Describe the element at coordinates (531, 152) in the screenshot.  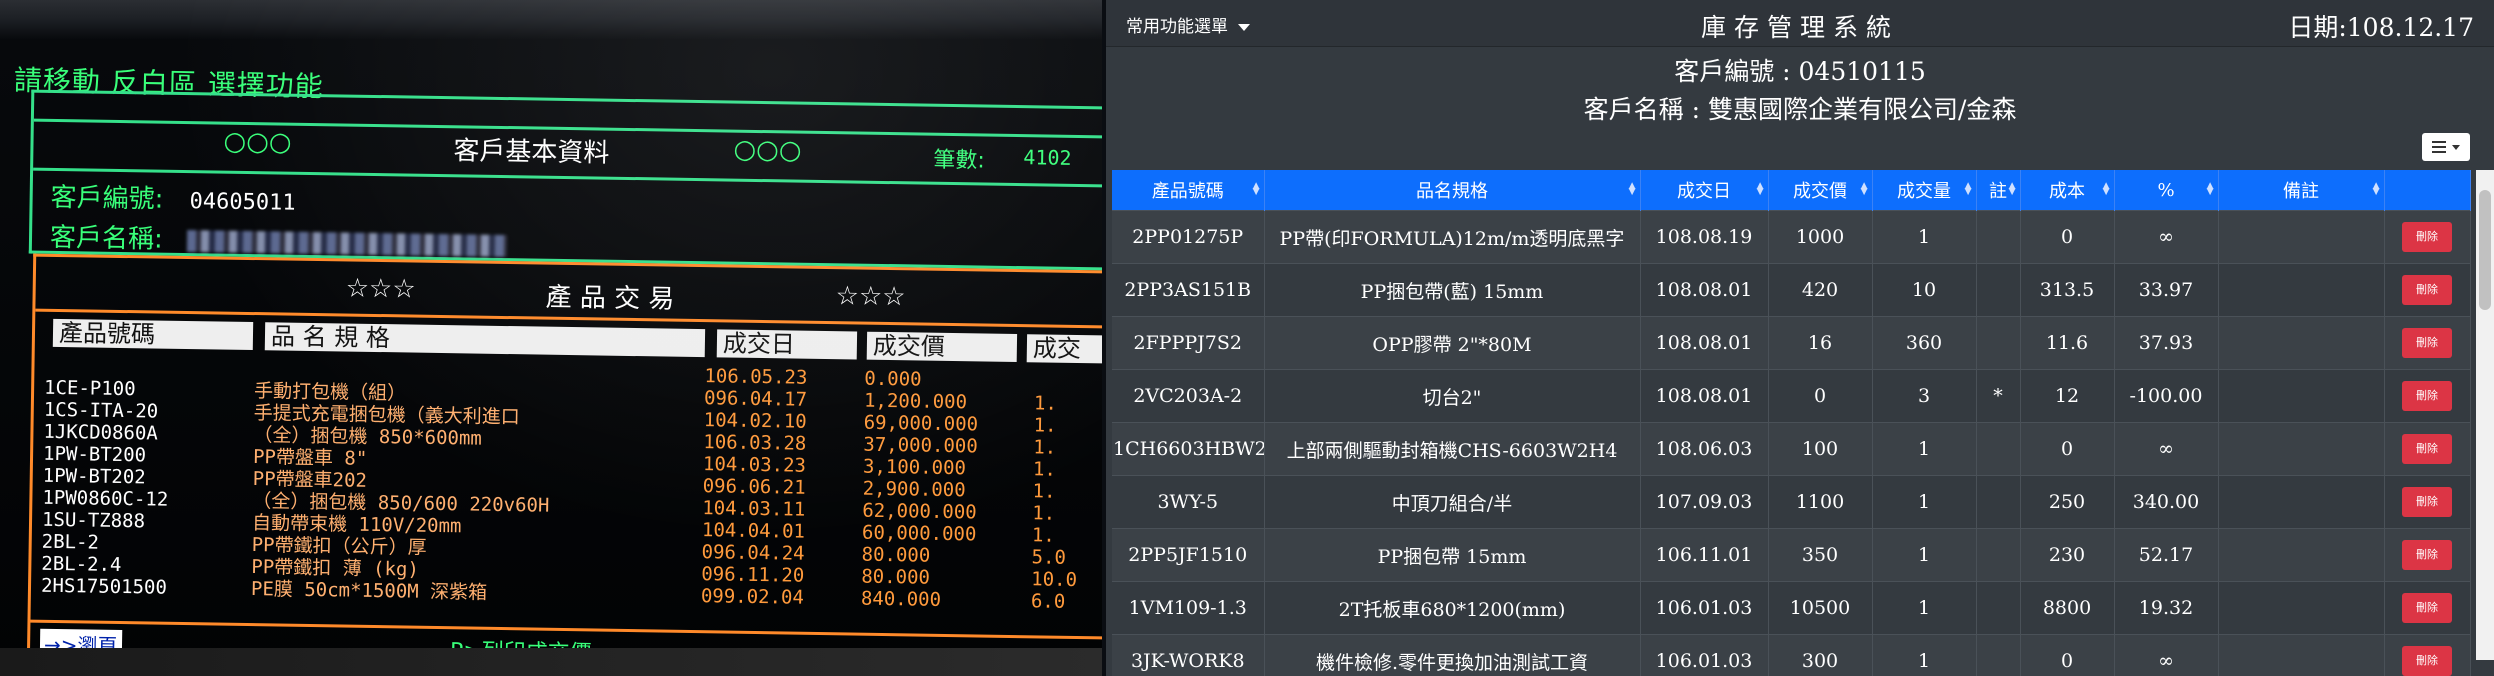
I see `customer-box-title: 客戶基本資料` at that location.